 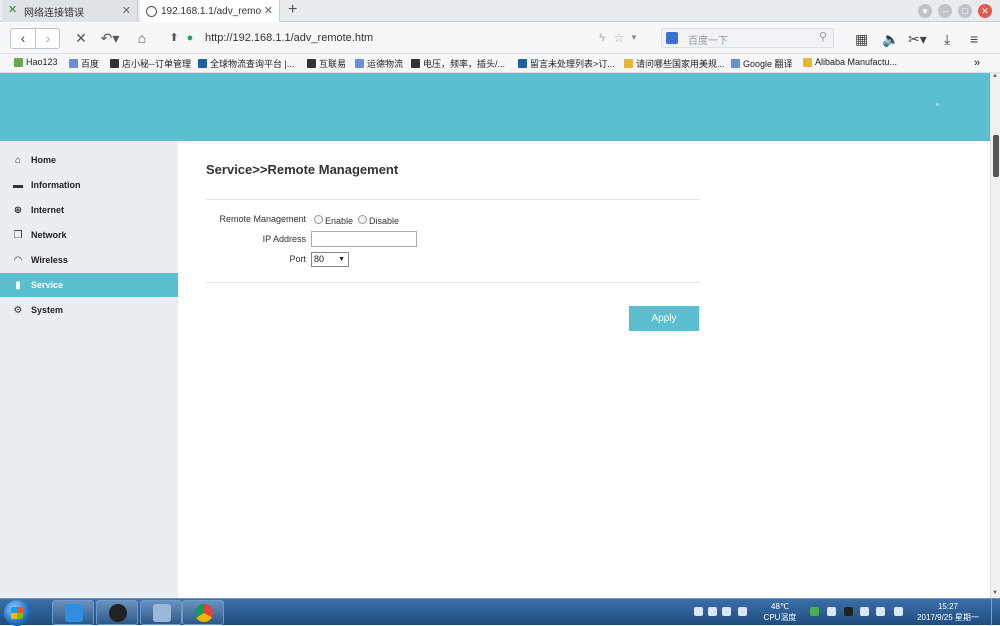 I want to click on banner-dot, so click(x=937, y=104).